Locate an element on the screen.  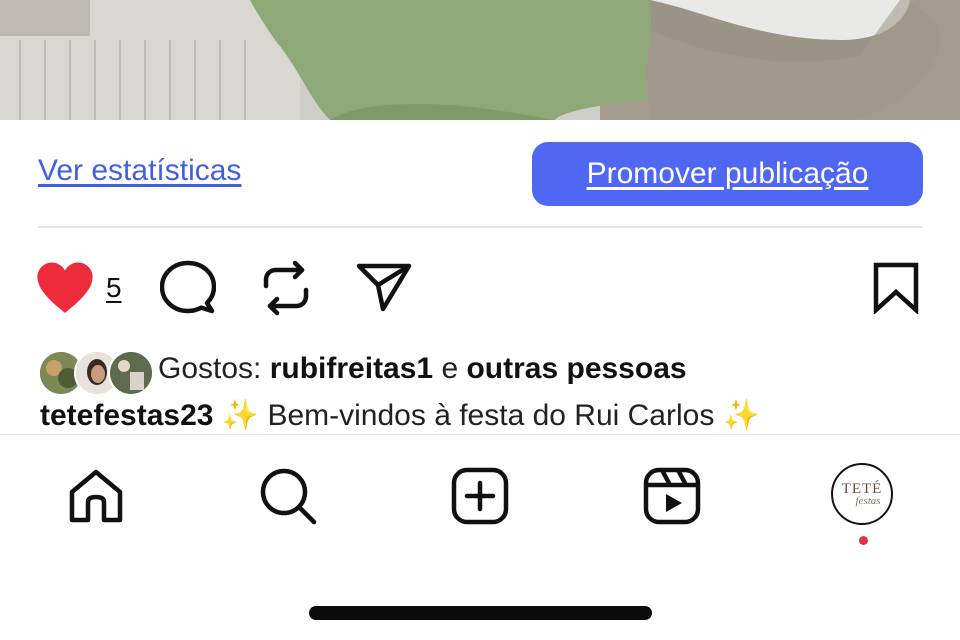
reels-icon is located at coordinates (672, 496).